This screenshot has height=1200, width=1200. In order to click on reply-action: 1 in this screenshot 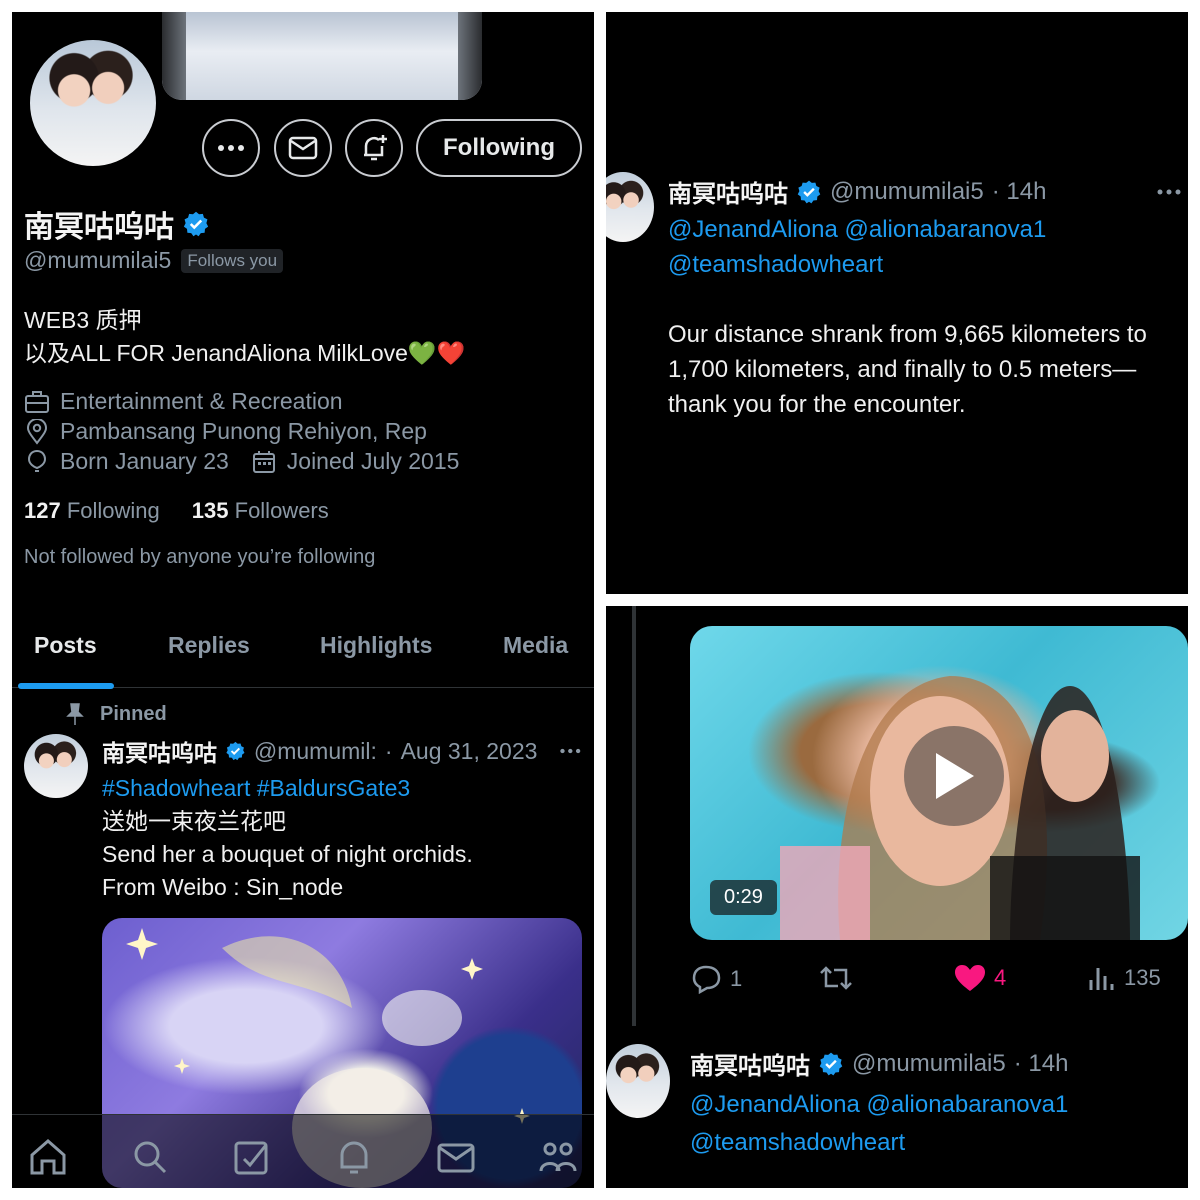, I will do `click(716, 979)`.